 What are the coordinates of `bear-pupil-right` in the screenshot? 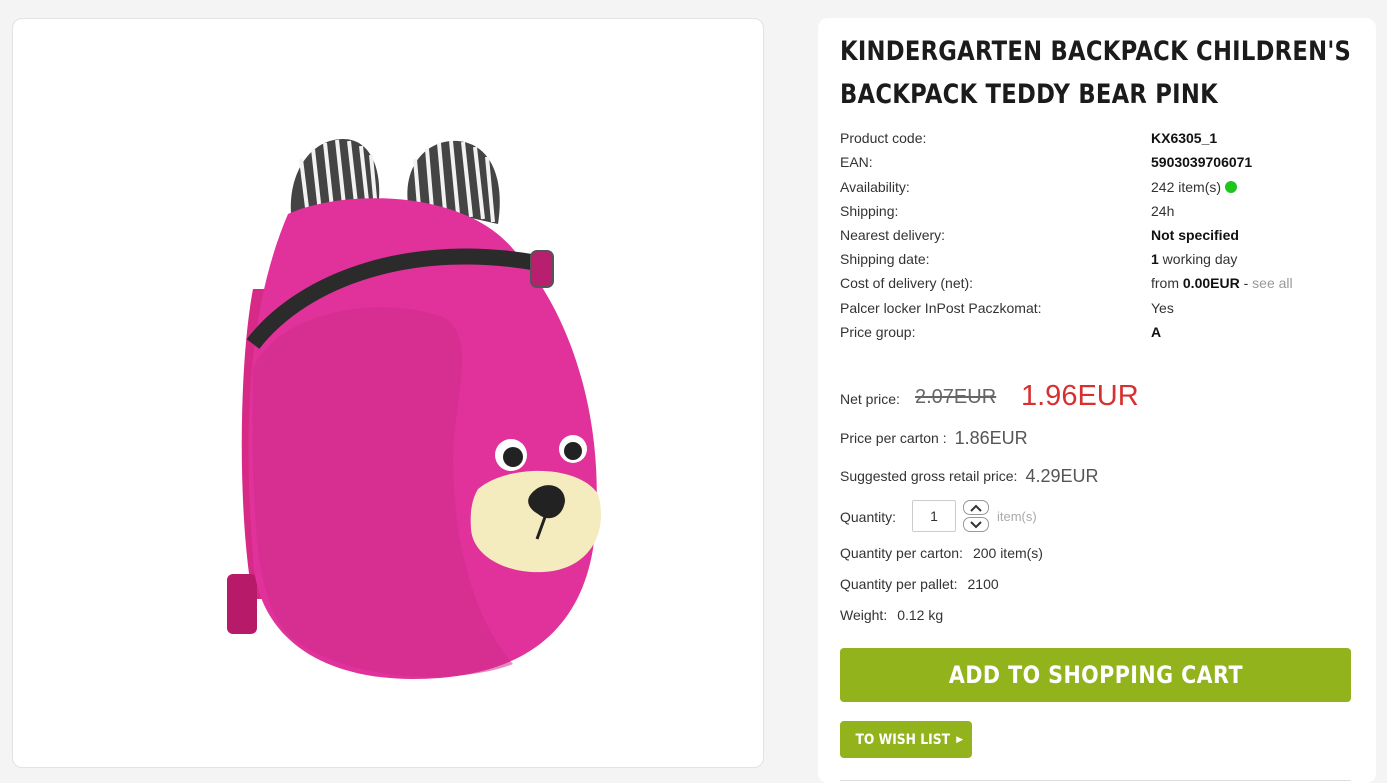 It's located at (573, 451).